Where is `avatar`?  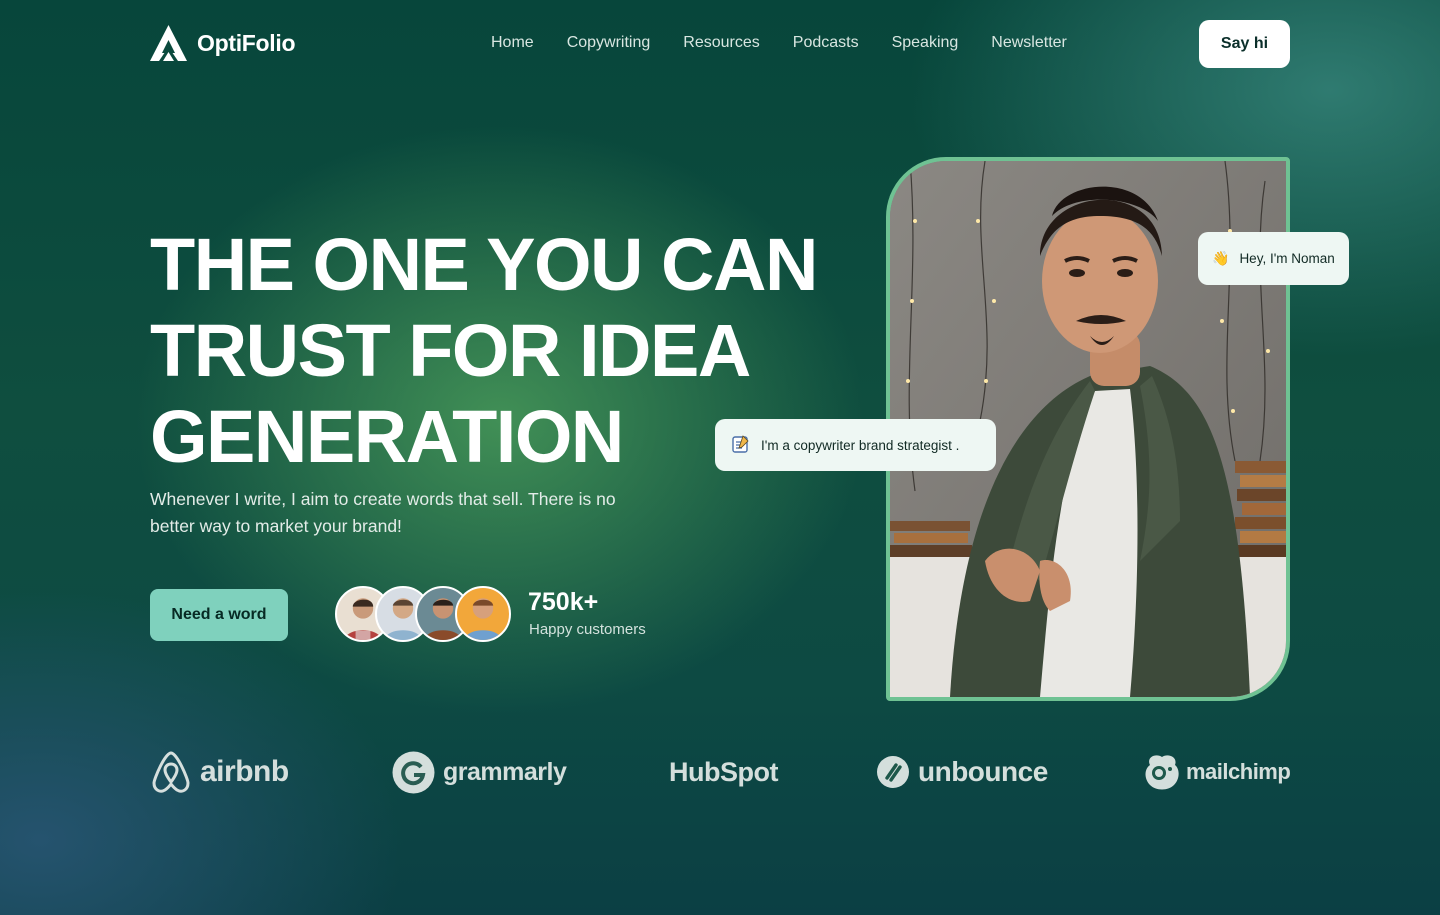 avatar is located at coordinates (483, 614).